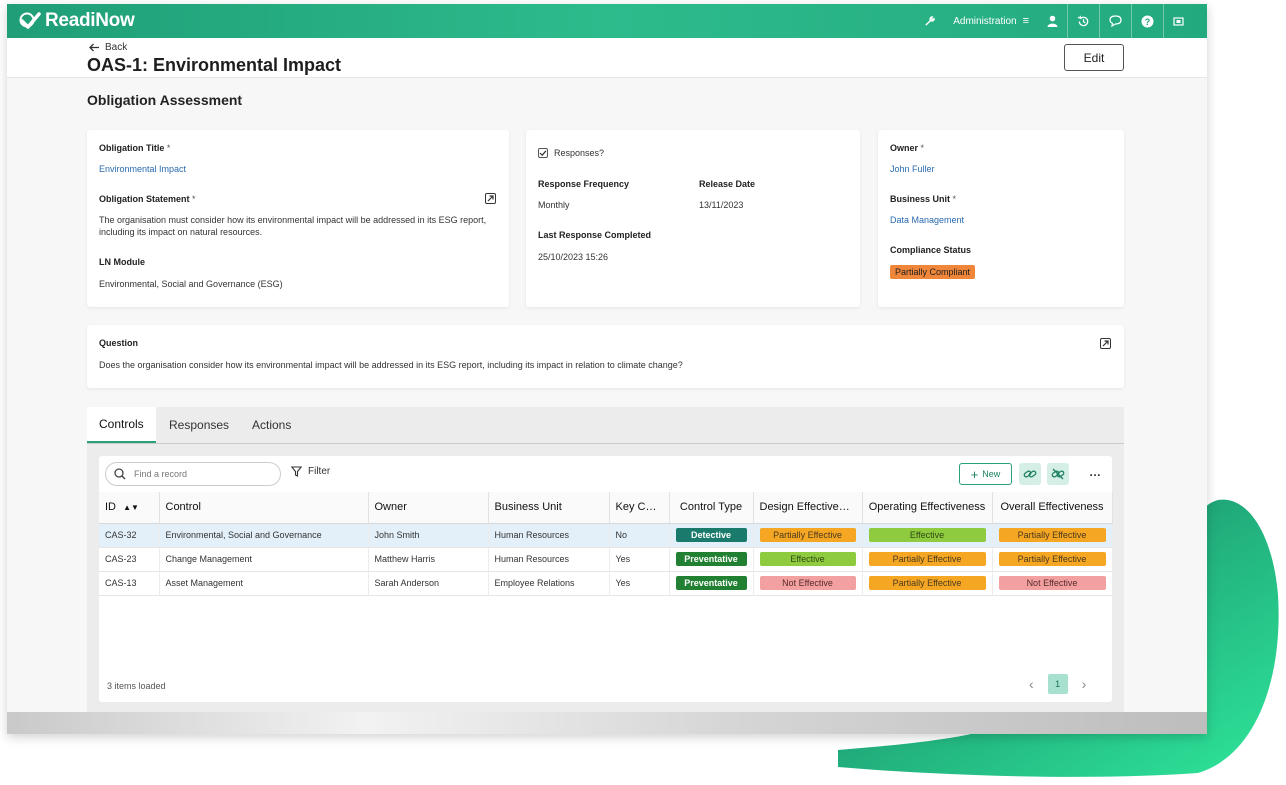 The height and width of the screenshot is (785, 1286). Describe the element at coordinates (991, 474) in the screenshot. I see `new-label: New` at that location.